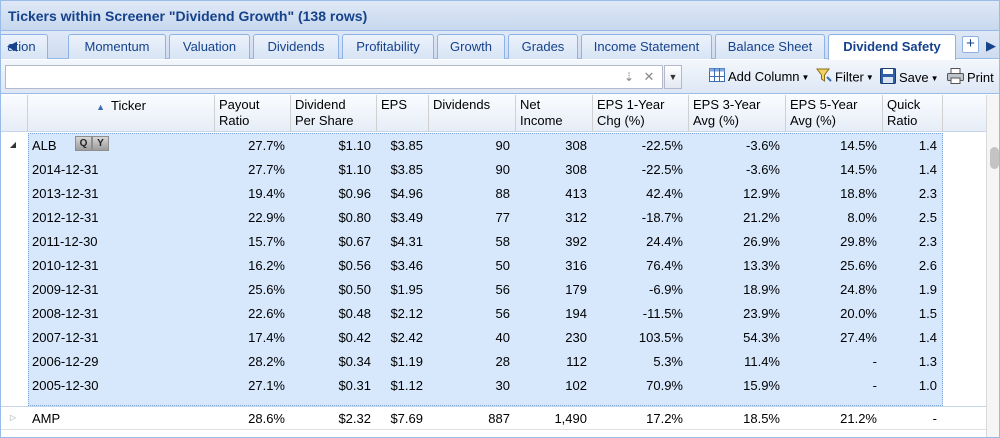  Describe the element at coordinates (83, 143) in the screenshot. I see `quarterly-toggle-button: Q` at that location.